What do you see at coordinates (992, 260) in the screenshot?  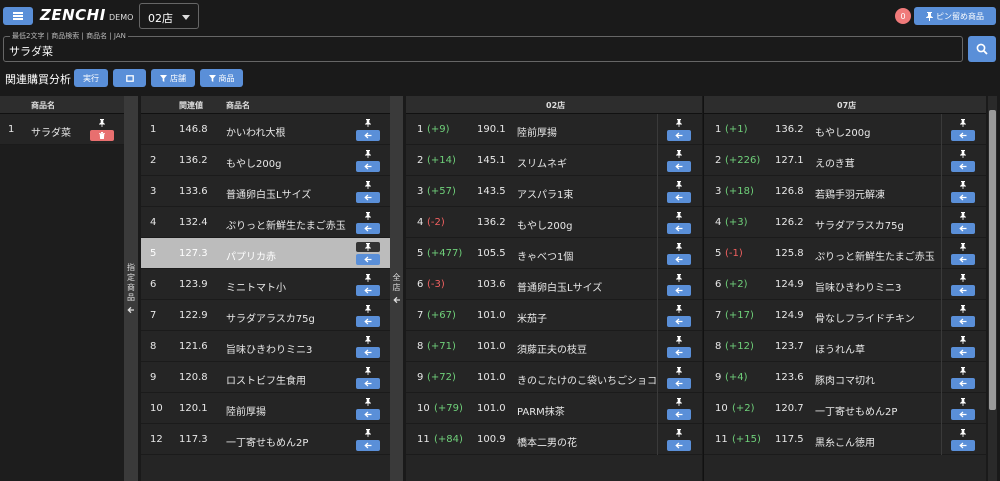 I see `scrollbar-thumb` at bounding box center [992, 260].